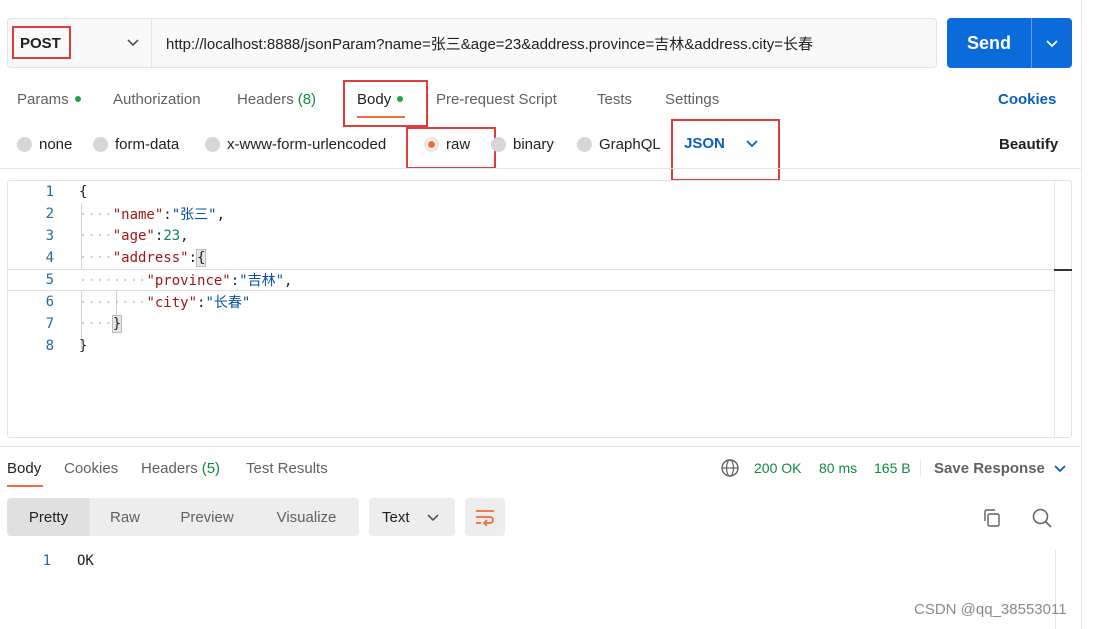 The height and width of the screenshot is (629, 1101). I want to click on editor-scrollbar-track, so click(1054, 309).